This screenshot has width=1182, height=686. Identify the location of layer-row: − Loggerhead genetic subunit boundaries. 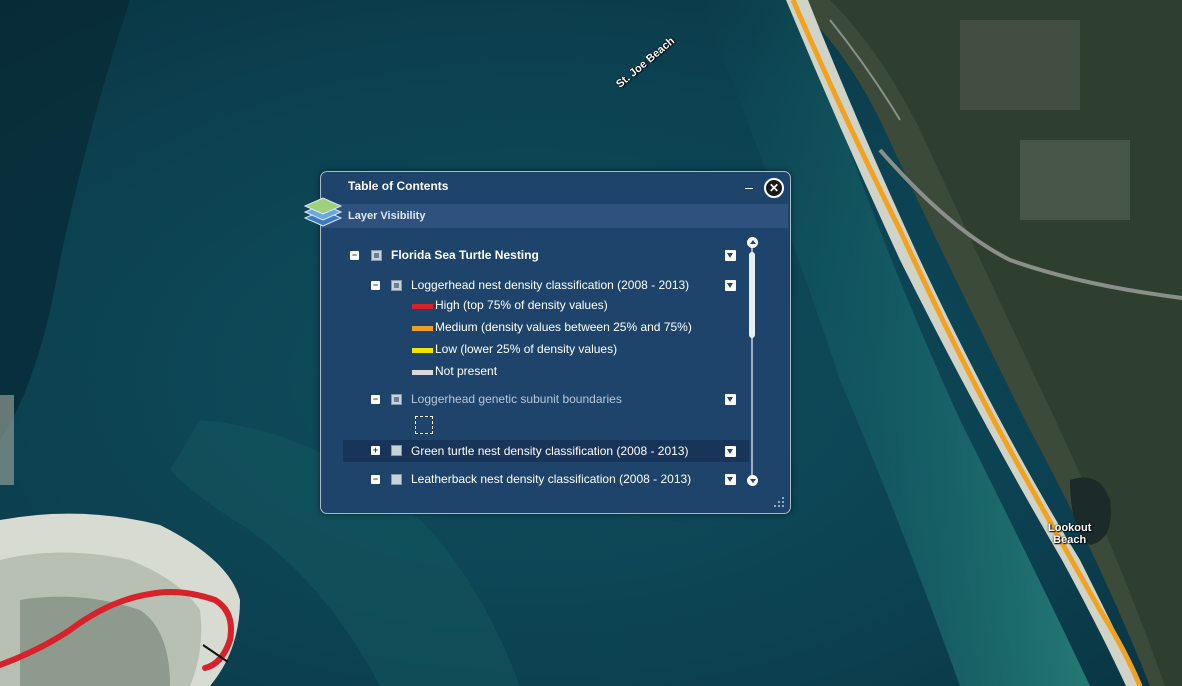
(536, 401).